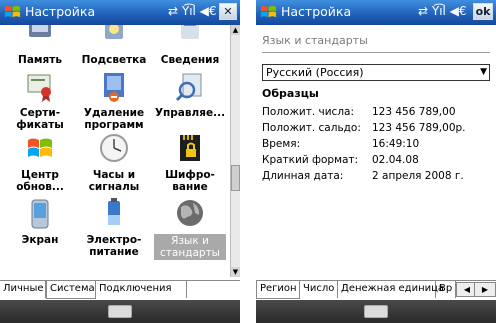 Image resolution: width=496 pixels, height=323 pixels. What do you see at coordinates (319, 289) in the screenshot?
I see `tab-number: Число` at bounding box center [319, 289].